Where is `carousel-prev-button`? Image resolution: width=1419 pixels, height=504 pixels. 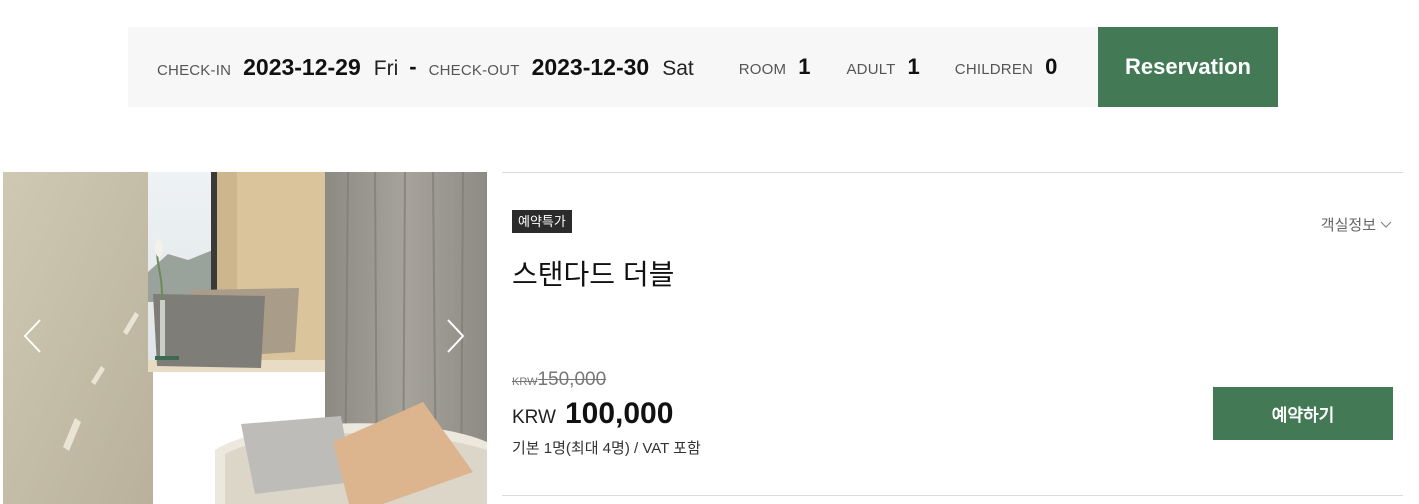 carousel-prev-button is located at coordinates (33, 336).